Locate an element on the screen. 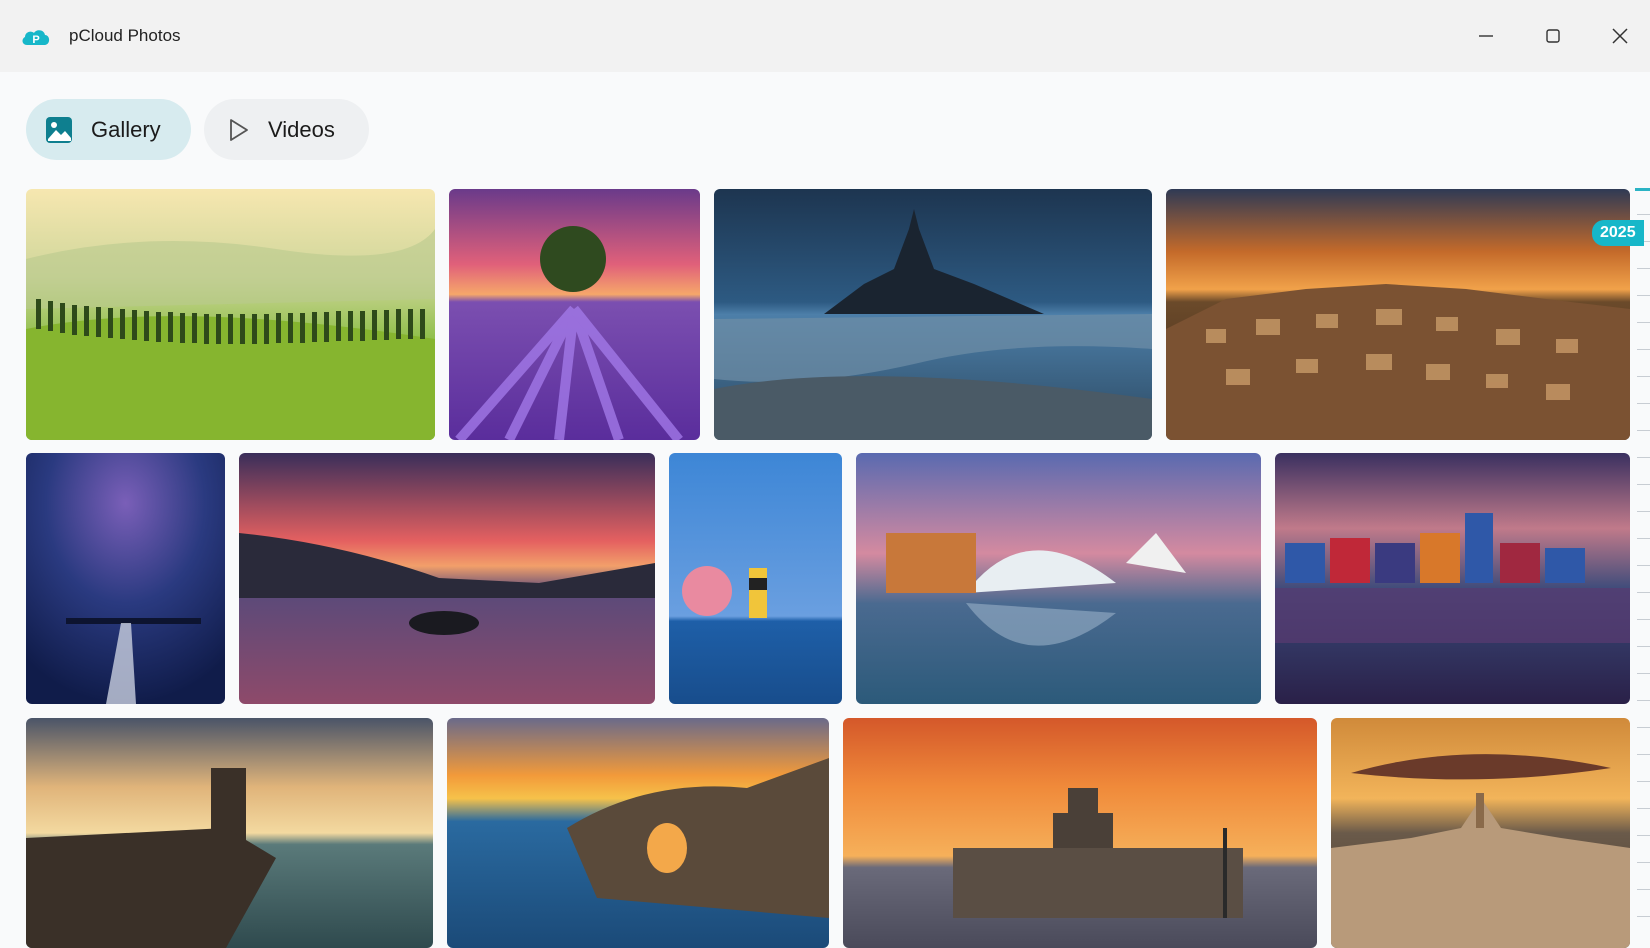 This screenshot has width=1650, height=948. scrollbar-position-indicator is located at coordinates (1642, 189).